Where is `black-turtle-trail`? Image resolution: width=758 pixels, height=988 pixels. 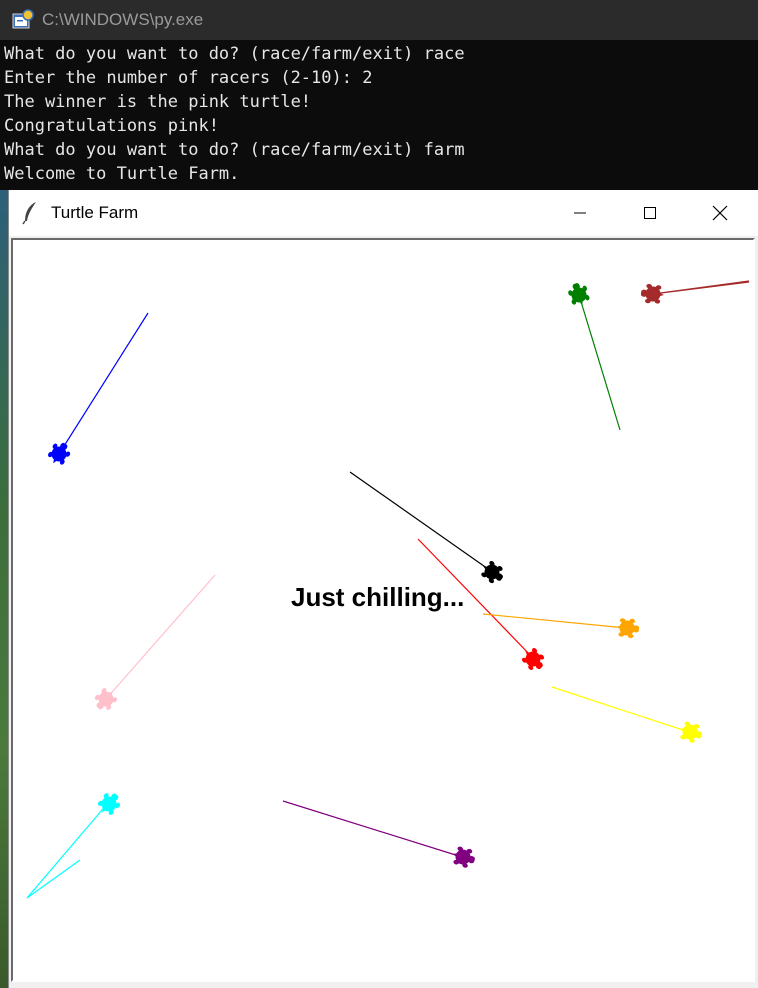 black-turtle-trail is located at coordinates (420, 521).